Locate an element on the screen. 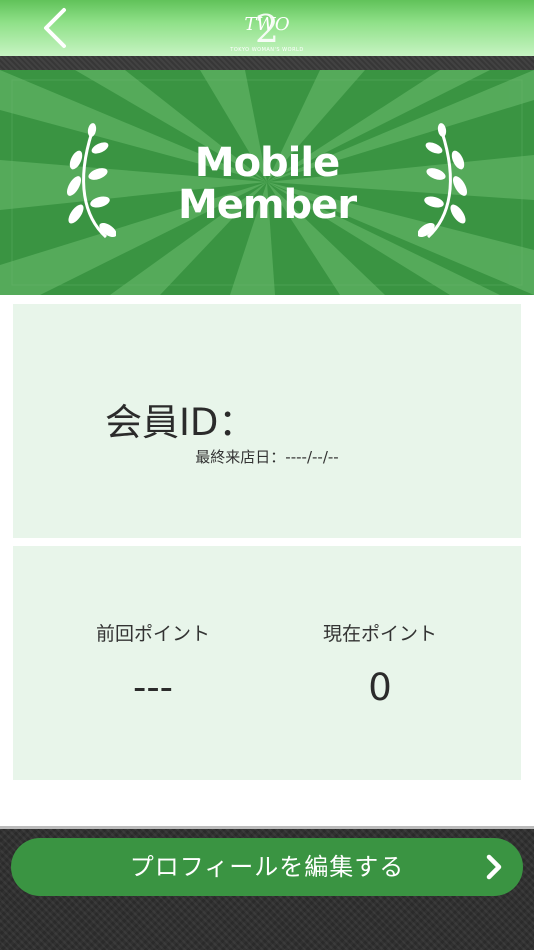 The width and height of the screenshot is (534, 950). banner-title-line1: Mobile is located at coordinates (267, 163).